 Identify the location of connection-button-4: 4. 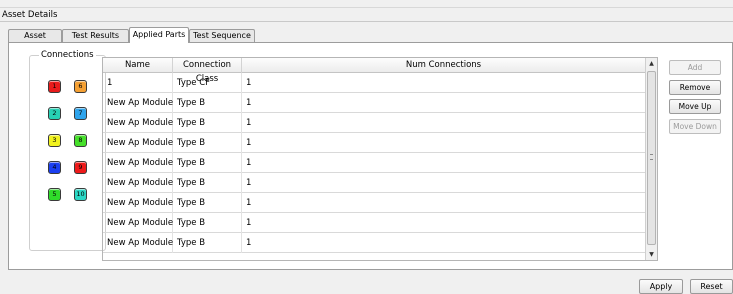
(54, 167).